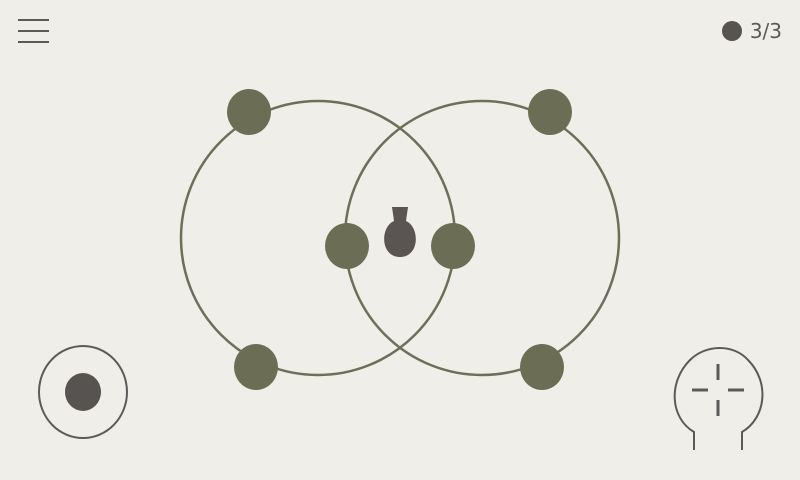 The image size is (800, 480). I want to click on ball-icon, so click(83, 392).